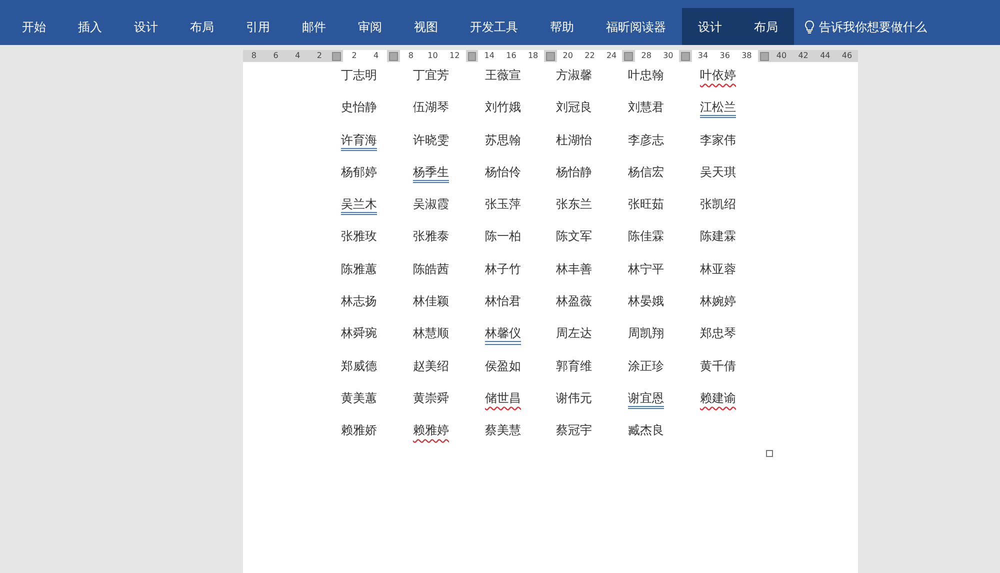 The width and height of the screenshot is (1000, 573). Describe the element at coordinates (589, 56) in the screenshot. I see `ruler-number: 22` at that location.